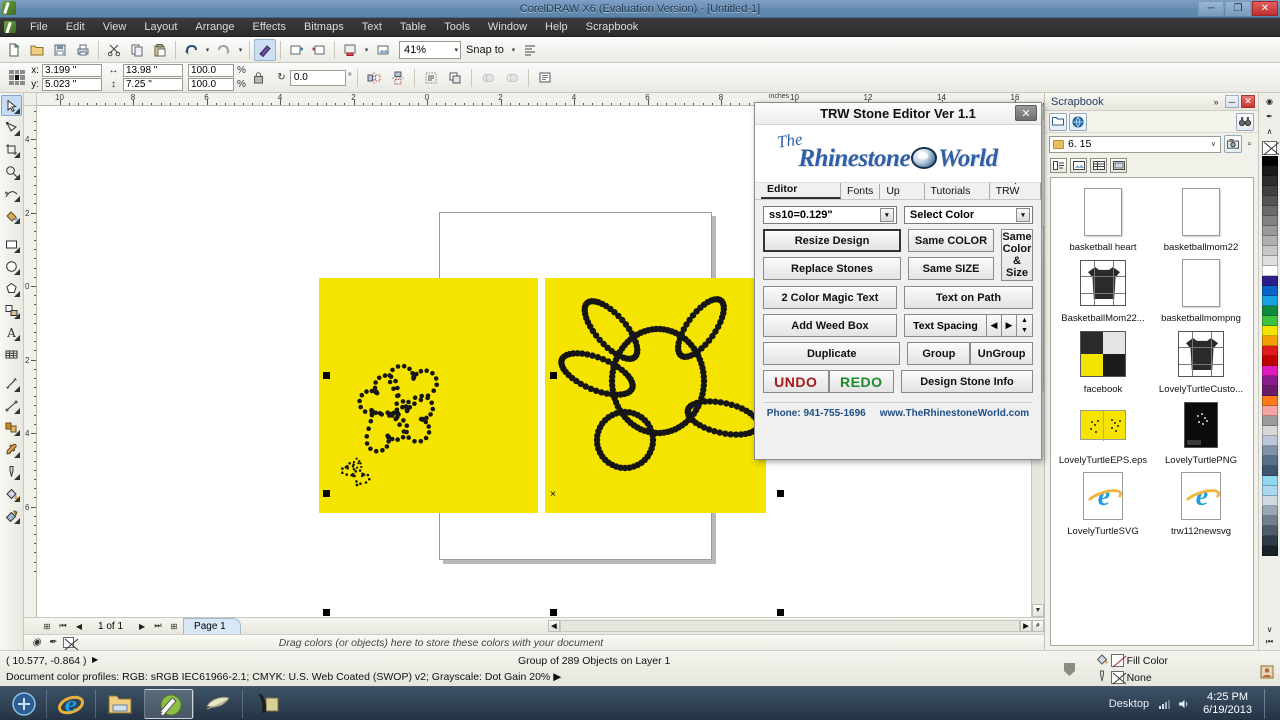  What do you see at coordinates (114, 50) in the screenshot?
I see `cut-scissors-icon` at bounding box center [114, 50].